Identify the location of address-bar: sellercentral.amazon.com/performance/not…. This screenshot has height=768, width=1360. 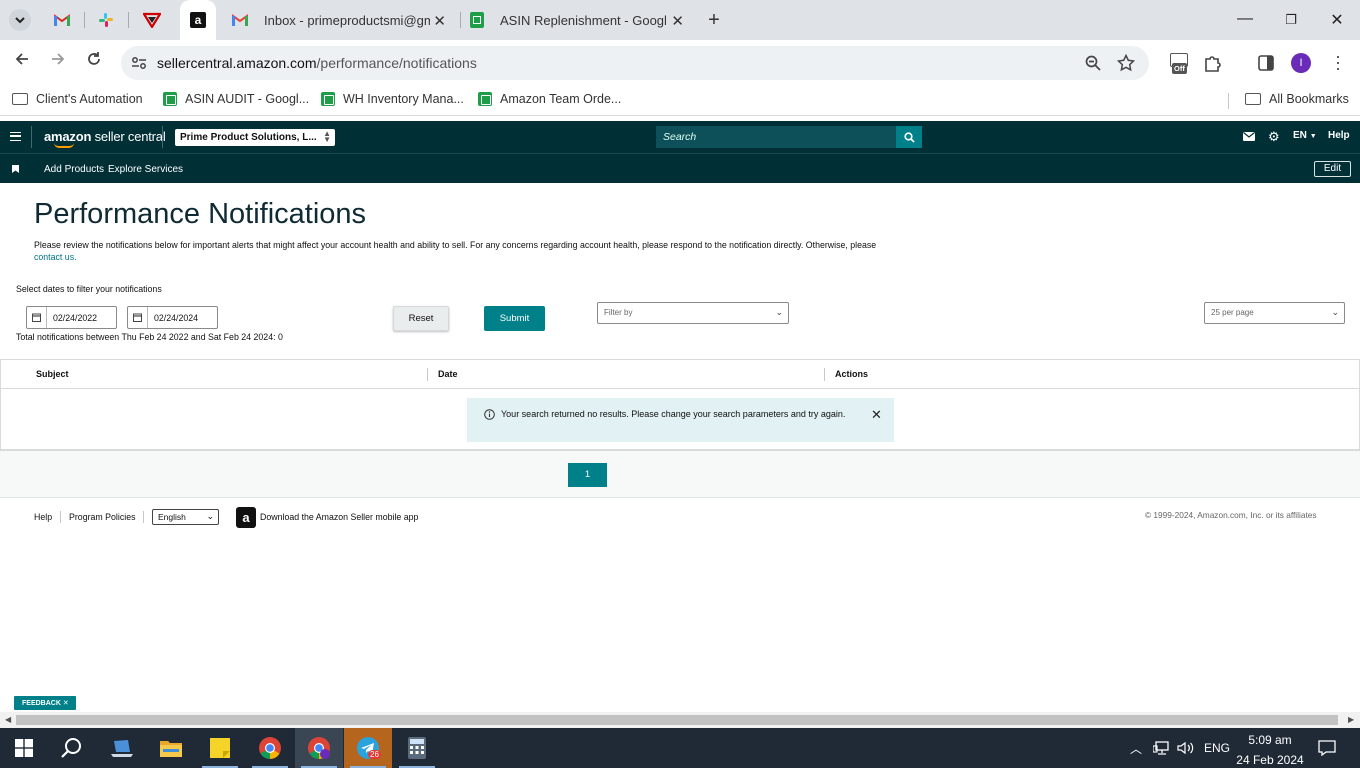
(680, 63).